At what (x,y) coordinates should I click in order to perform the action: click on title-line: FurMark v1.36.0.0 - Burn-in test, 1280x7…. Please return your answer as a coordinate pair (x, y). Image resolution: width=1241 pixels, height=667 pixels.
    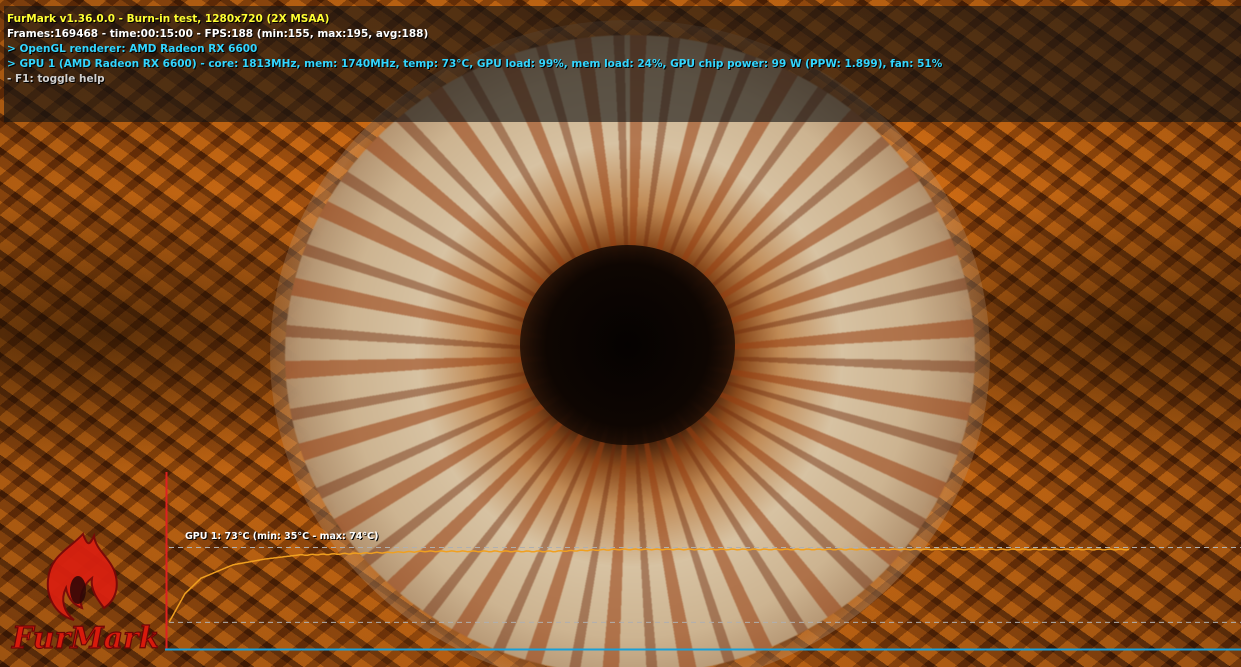
    Looking at the image, I should click on (168, 19).